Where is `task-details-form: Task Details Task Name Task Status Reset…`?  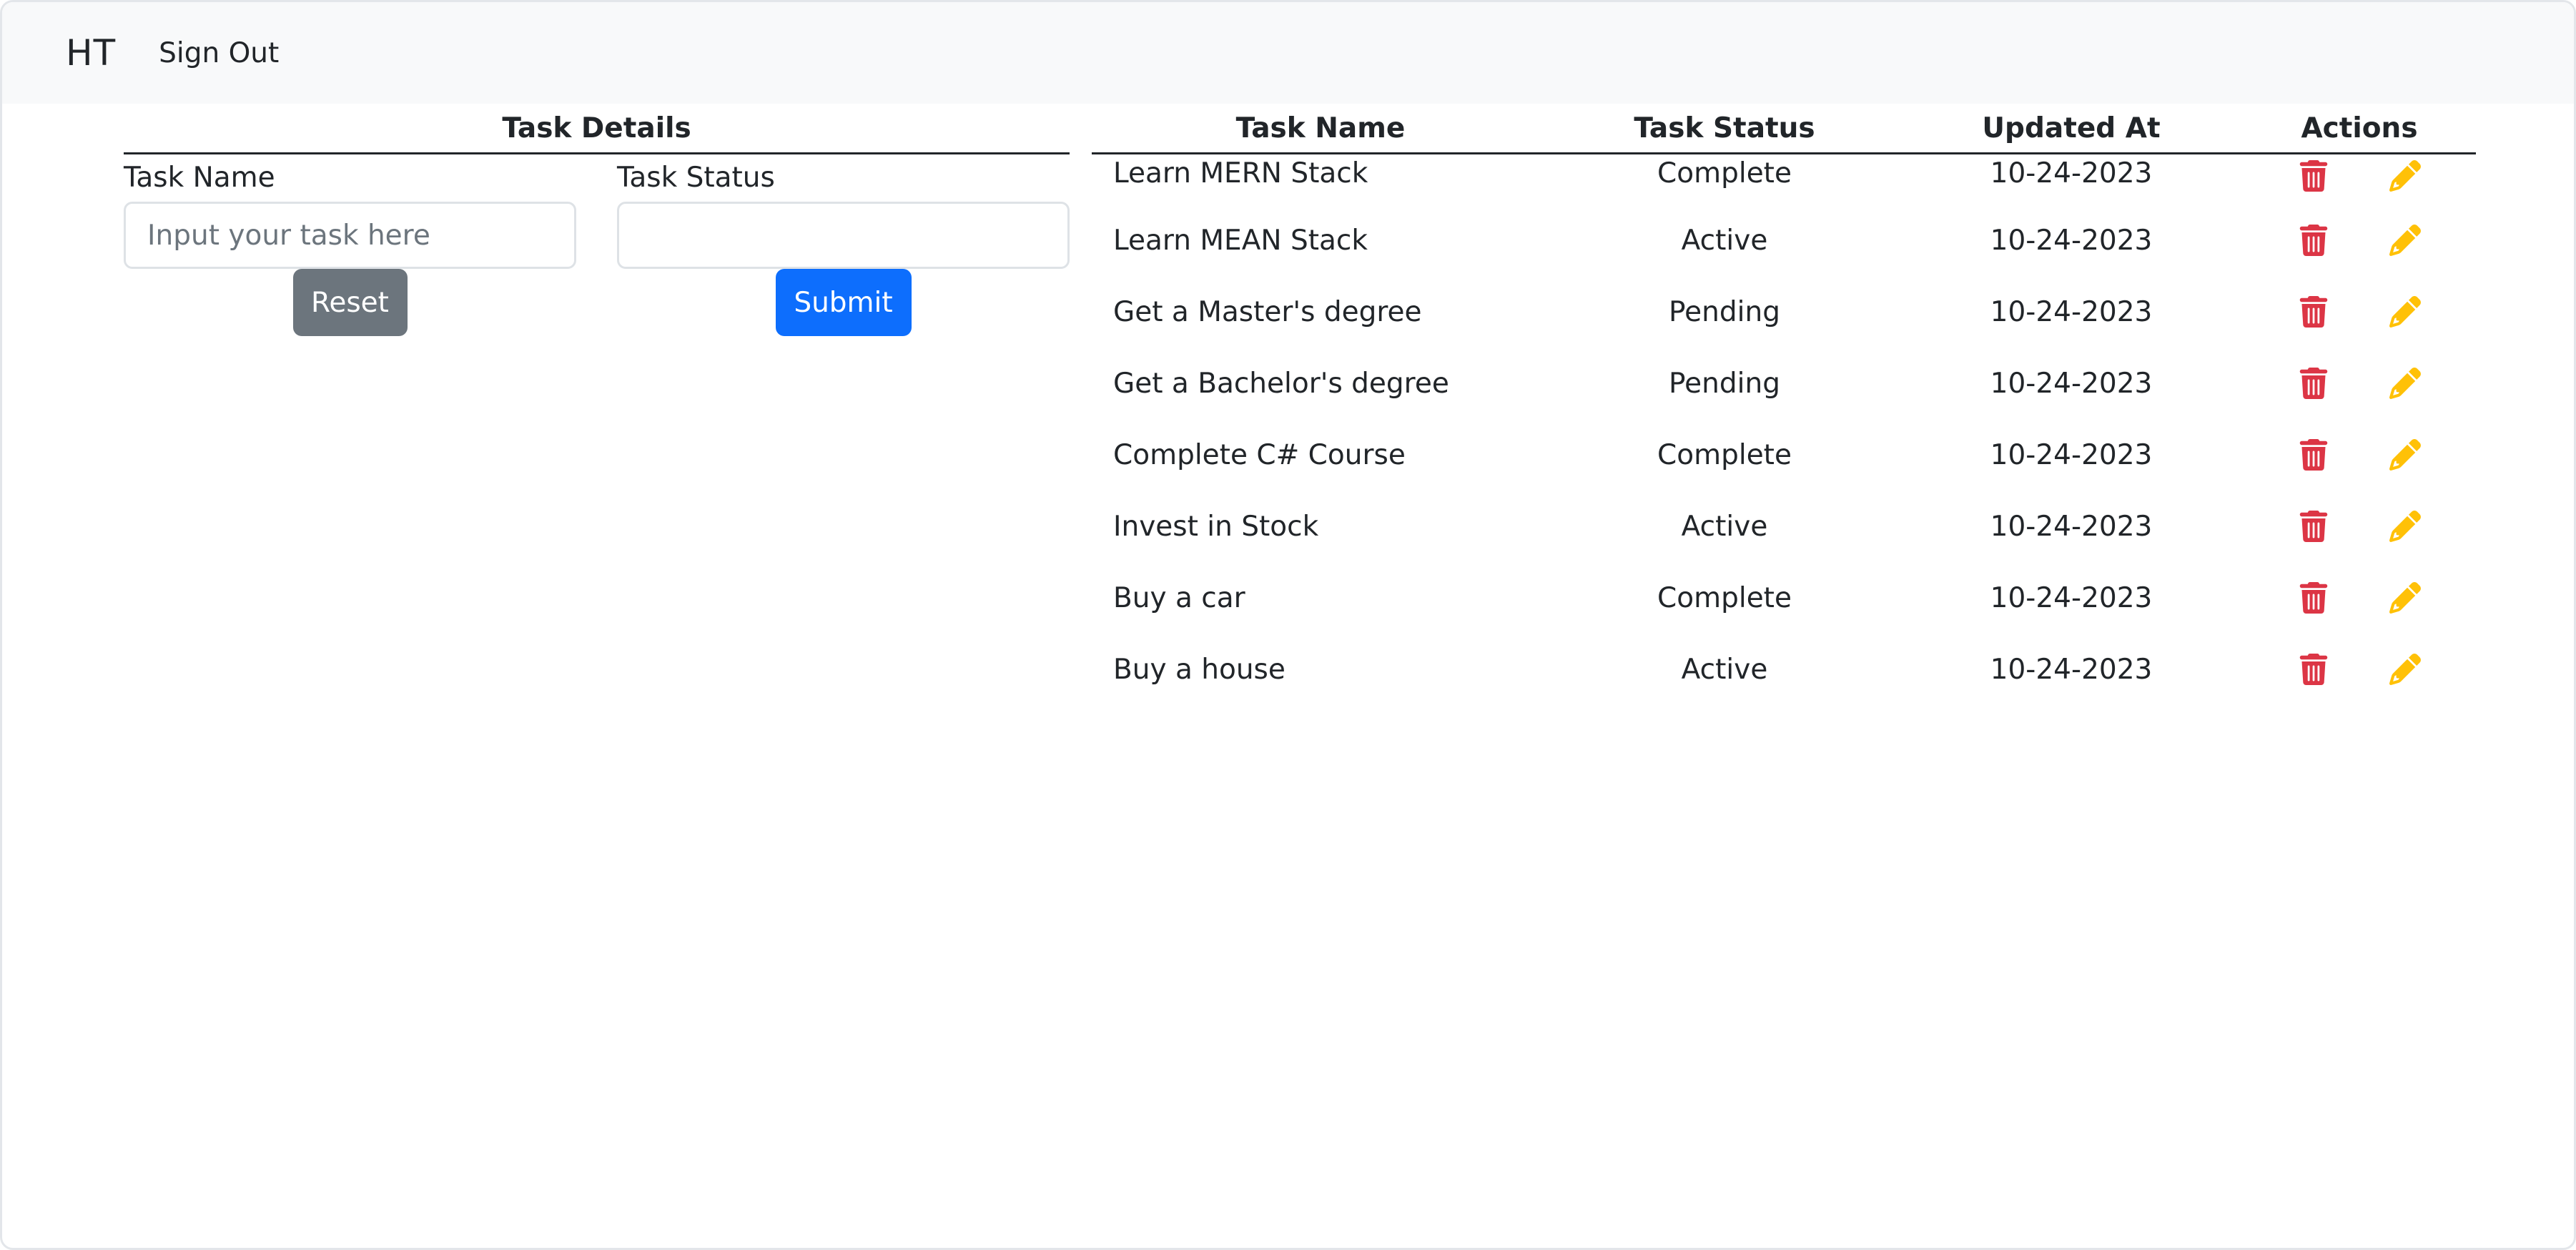 task-details-form: Task Details Task Name Task Status Reset… is located at coordinates (597, 220).